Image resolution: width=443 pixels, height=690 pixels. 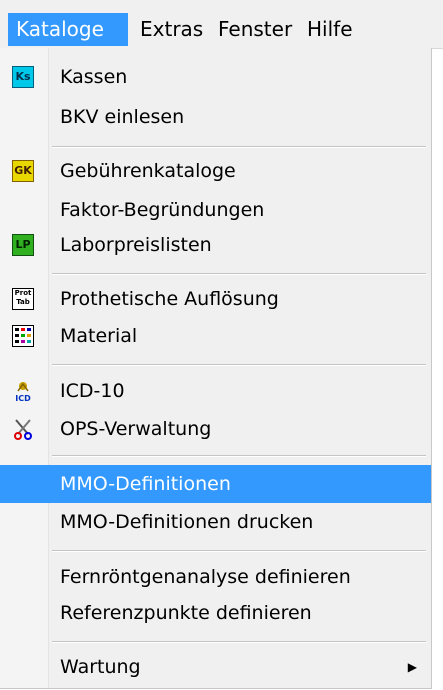 I want to click on menu-item-label: OPS-Verwaltung, so click(x=136, y=429).